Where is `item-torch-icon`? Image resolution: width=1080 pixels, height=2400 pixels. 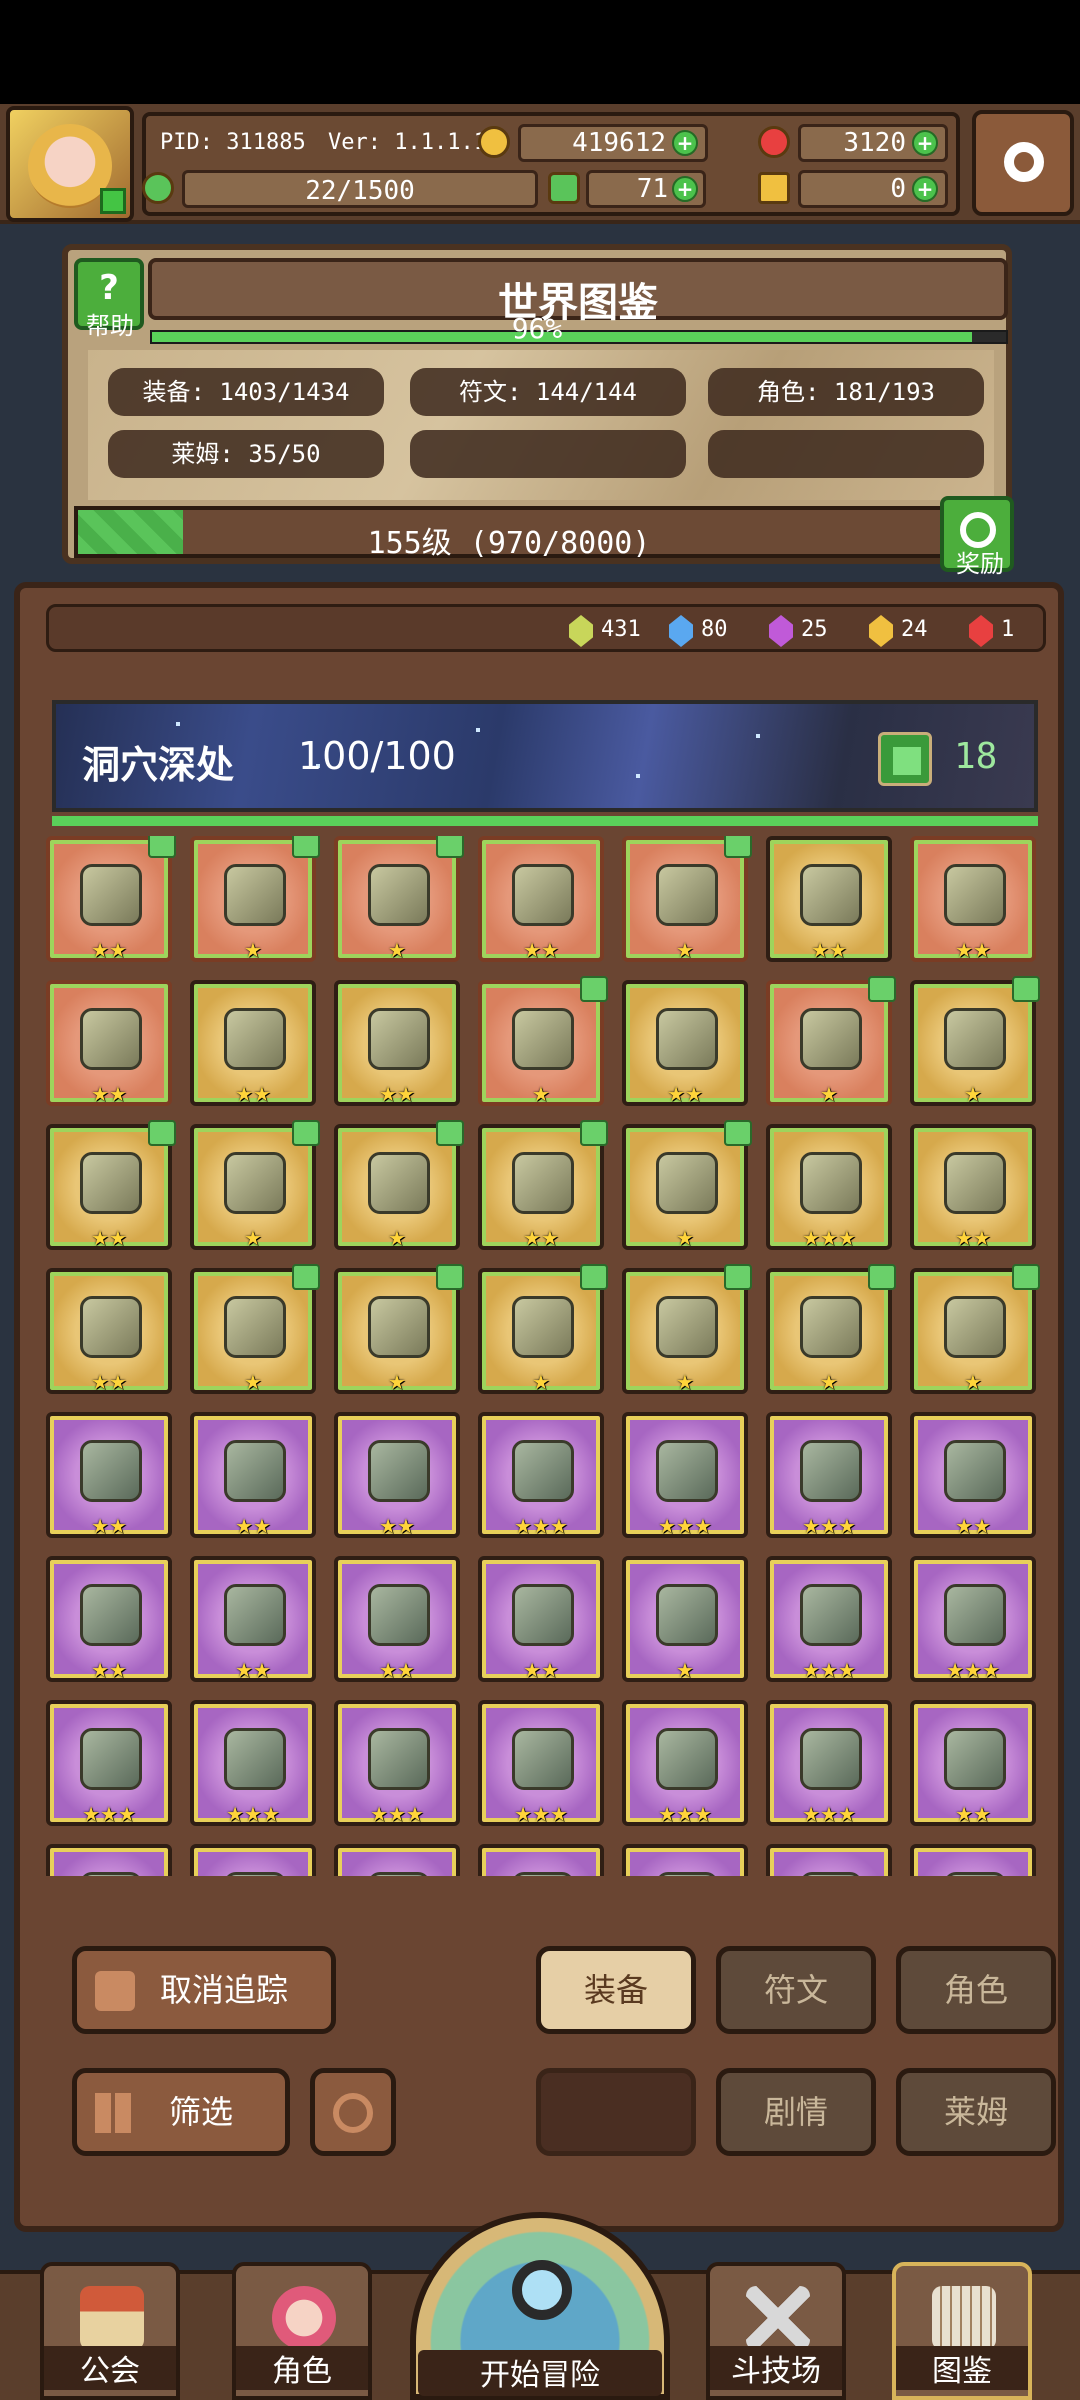
item-torch-icon is located at coordinates (111, 1874).